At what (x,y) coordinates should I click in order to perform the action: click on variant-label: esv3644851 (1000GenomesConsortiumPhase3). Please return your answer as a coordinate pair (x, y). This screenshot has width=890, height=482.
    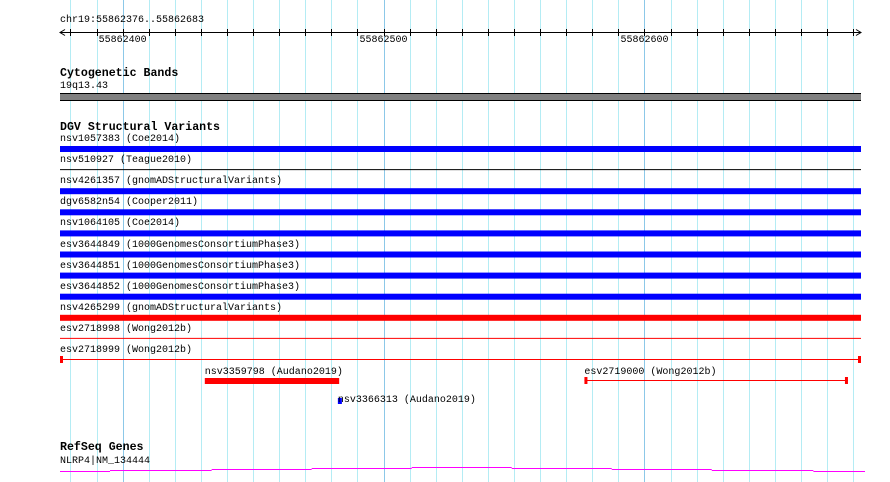
    Looking at the image, I should click on (180, 266).